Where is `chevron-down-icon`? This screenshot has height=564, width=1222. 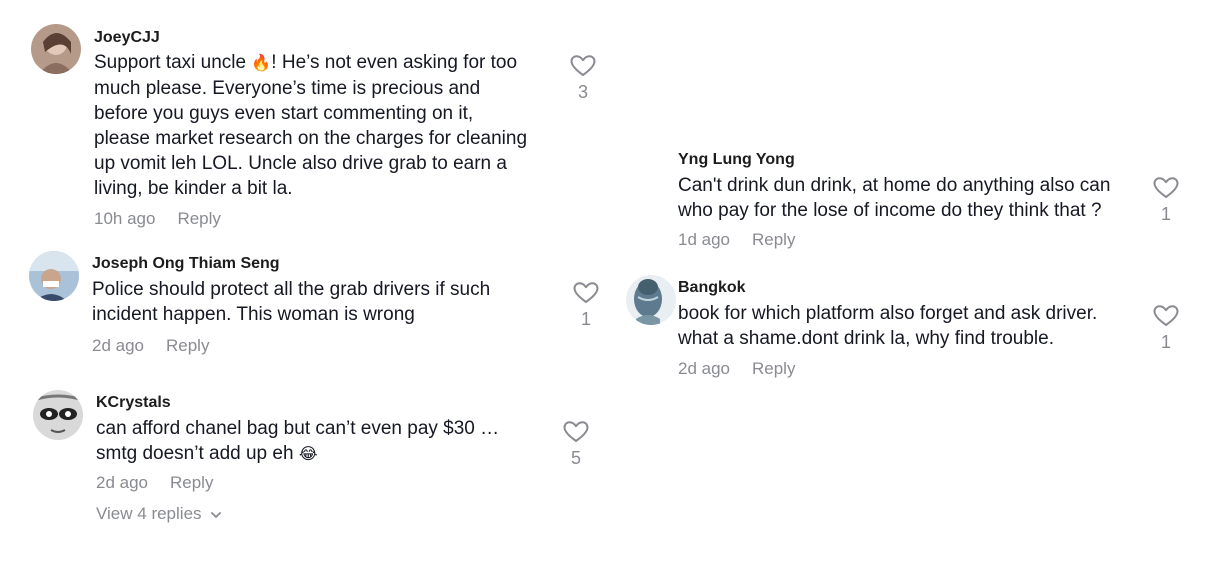 chevron-down-icon is located at coordinates (216, 514).